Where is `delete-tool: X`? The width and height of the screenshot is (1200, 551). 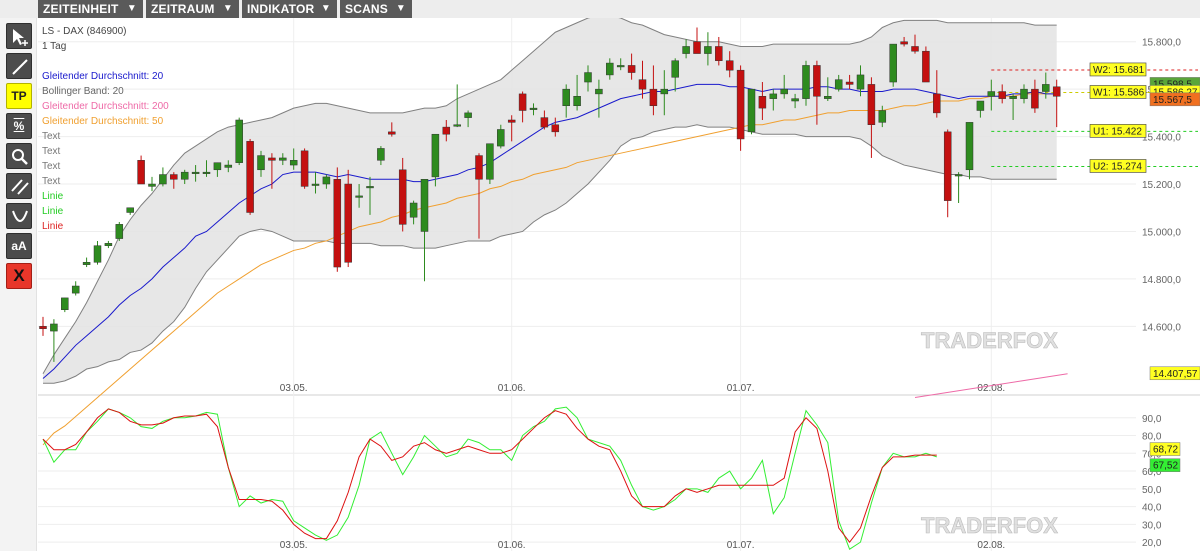
delete-tool: X is located at coordinates (19, 276).